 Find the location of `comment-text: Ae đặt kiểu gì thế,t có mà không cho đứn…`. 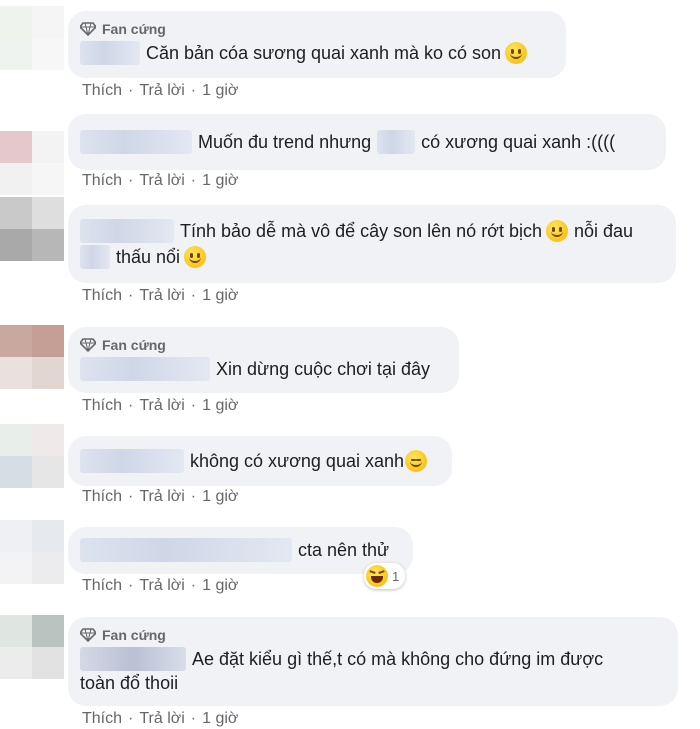

comment-text: Ae đặt kiểu gì thế,t có mà không cho đứn… is located at coordinates (398, 659).